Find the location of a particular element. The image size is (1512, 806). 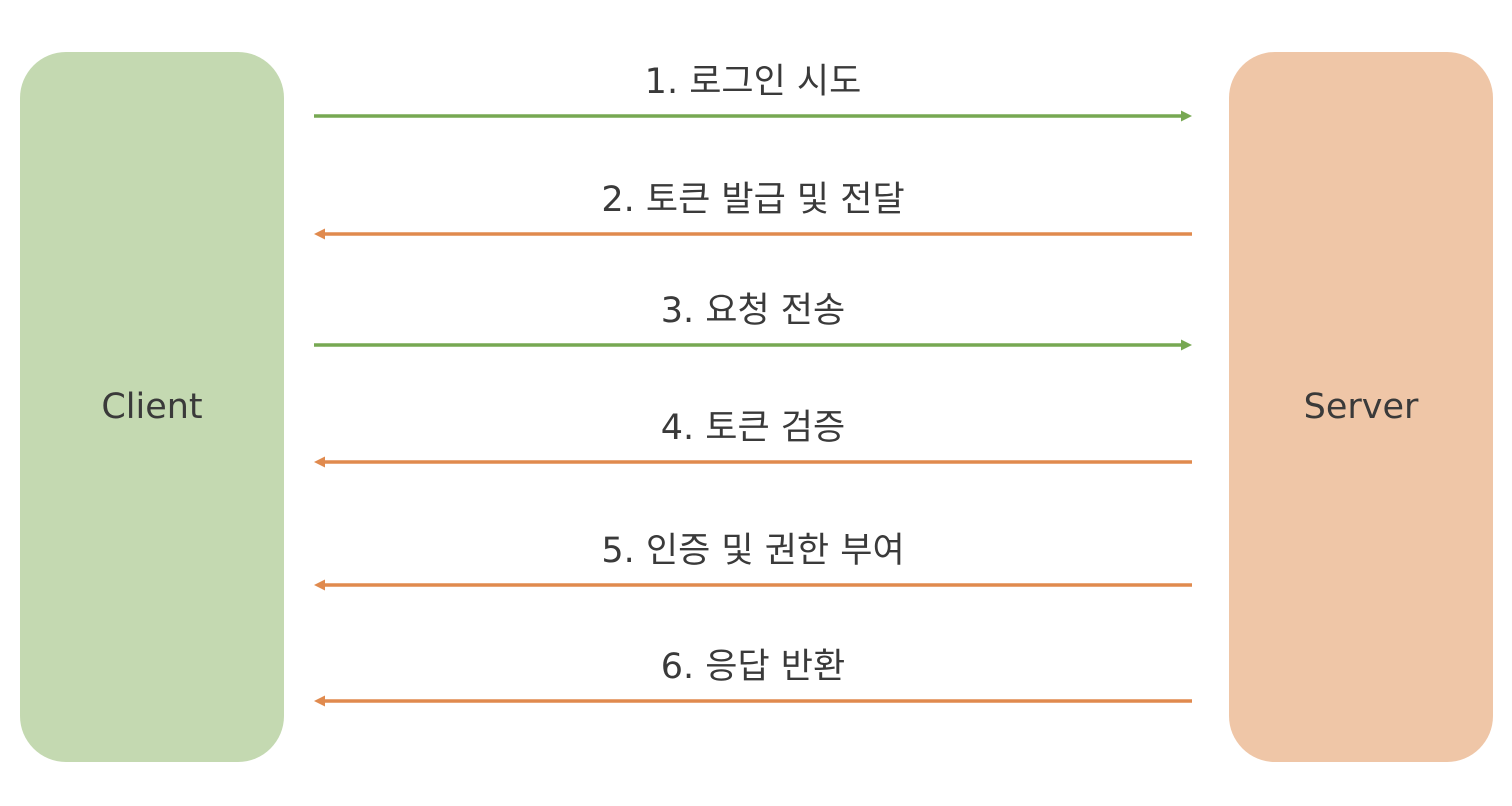

step-6-arrow is located at coordinates (753, 701).